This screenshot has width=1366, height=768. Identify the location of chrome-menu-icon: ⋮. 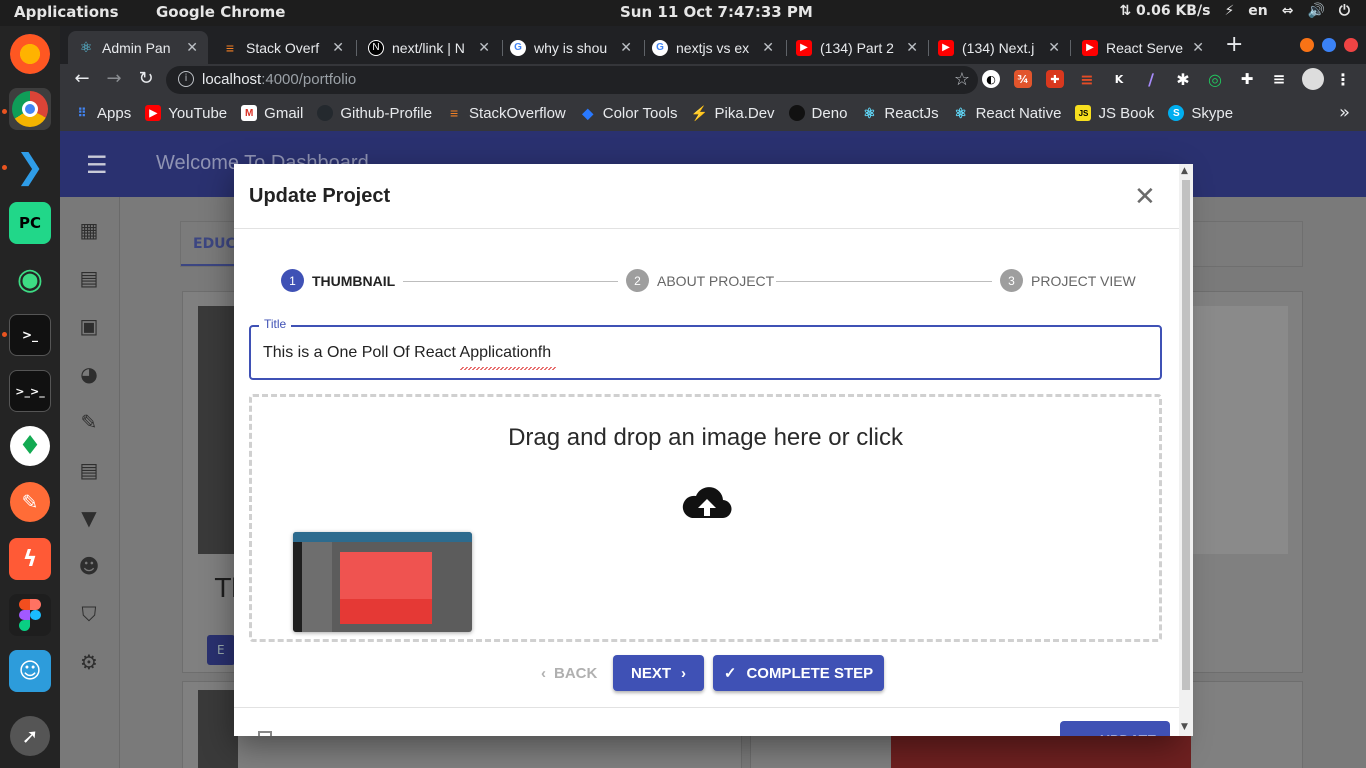
(1343, 79).